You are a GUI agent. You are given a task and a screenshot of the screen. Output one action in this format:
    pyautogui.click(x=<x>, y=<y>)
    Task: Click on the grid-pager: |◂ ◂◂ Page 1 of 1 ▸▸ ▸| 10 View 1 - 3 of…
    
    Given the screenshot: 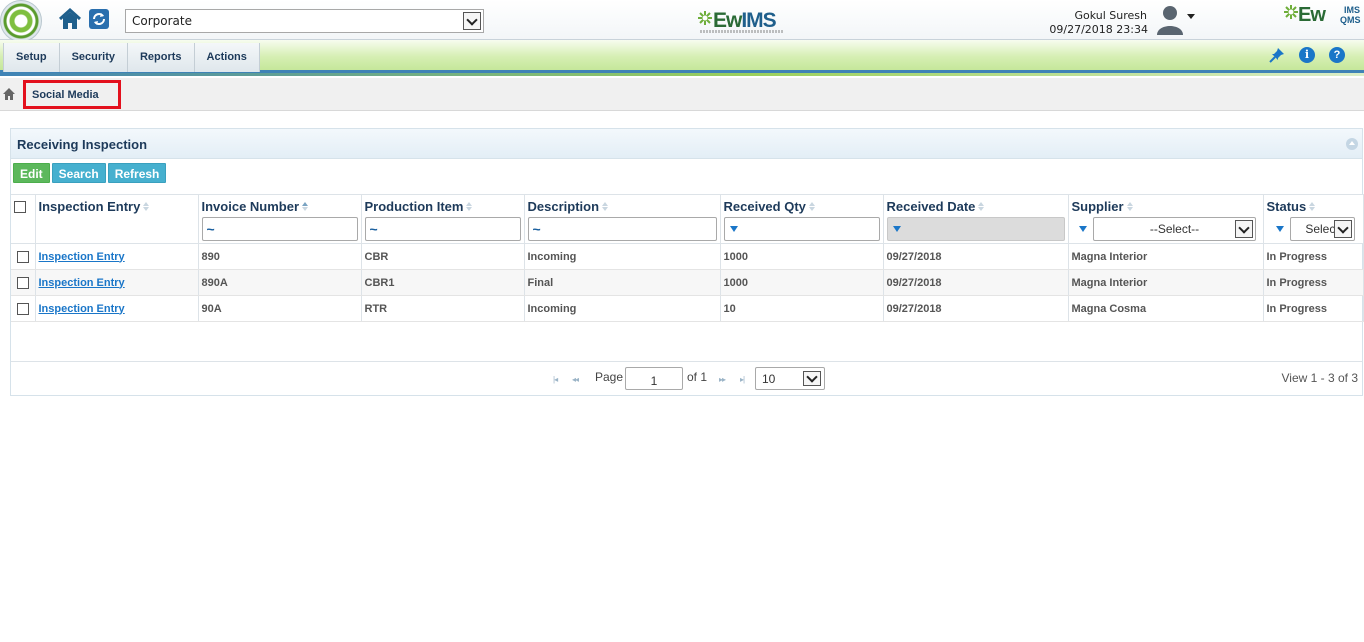 What is the action you would take?
    pyautogui.click(x=686, y=378)
    